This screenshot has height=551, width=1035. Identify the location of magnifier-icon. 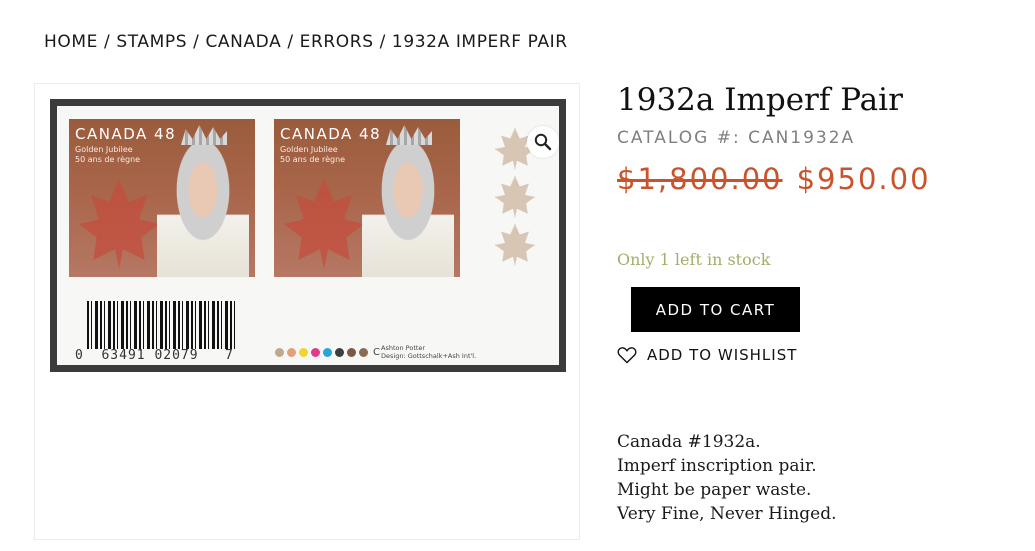
(543, 142).